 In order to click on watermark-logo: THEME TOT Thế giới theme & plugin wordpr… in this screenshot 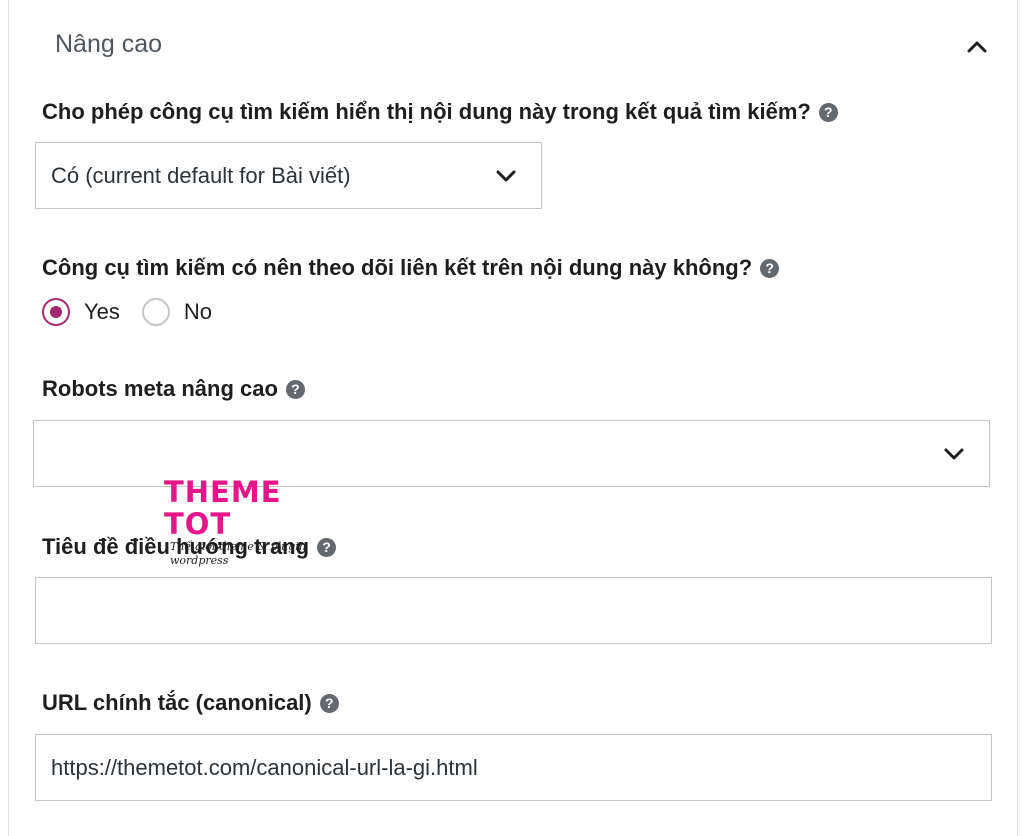, I will do `click(259, 521)`.